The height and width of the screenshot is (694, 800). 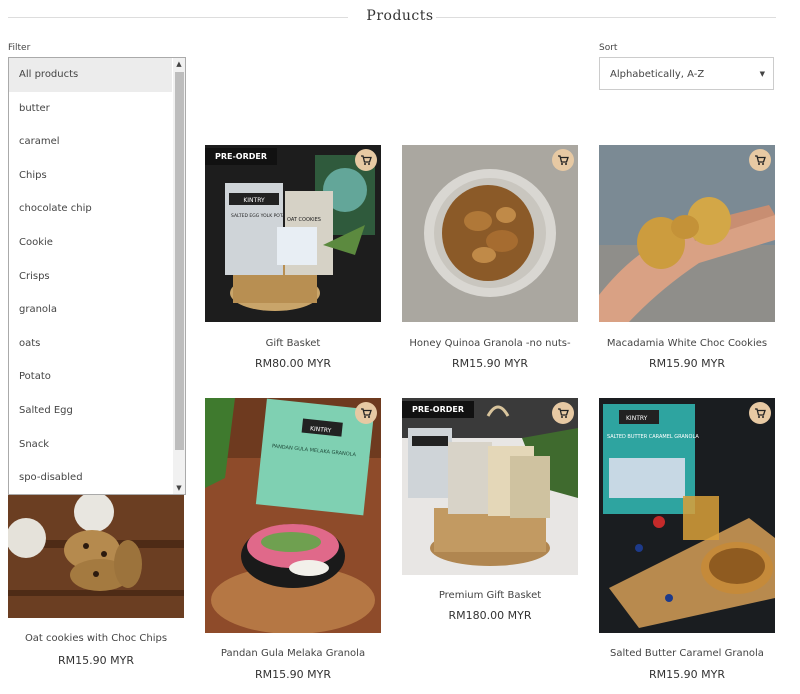 I want to click on filter-option: butter, so click(x=90, y=109).